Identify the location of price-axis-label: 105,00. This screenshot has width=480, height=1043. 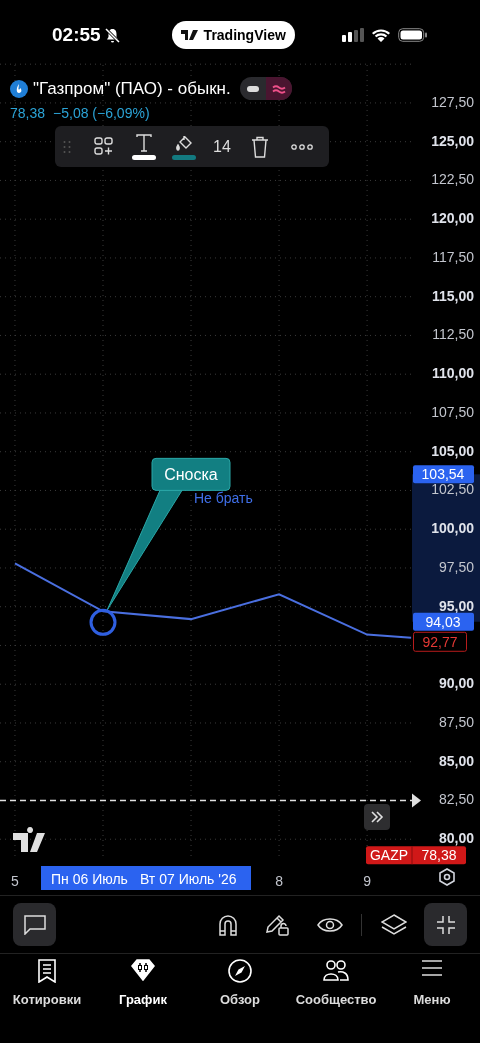
(452, 450).